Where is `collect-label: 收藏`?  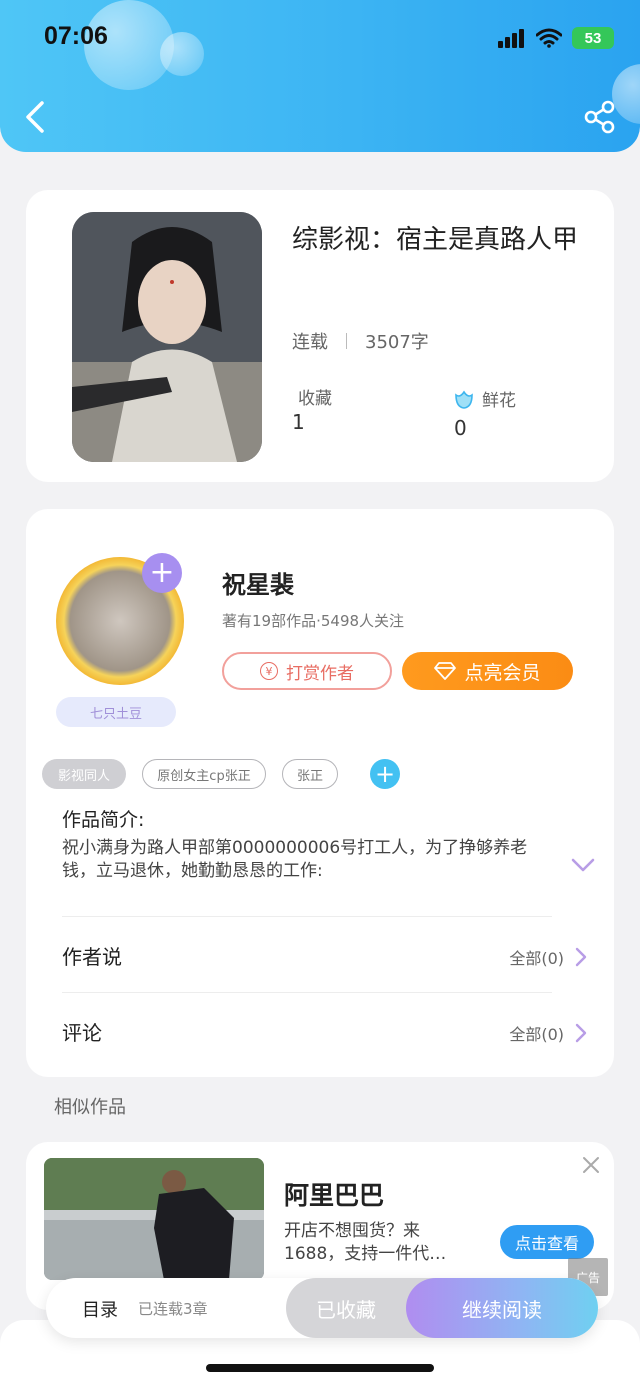
collect-label: 收藏 is located at coordinates (315, 399).